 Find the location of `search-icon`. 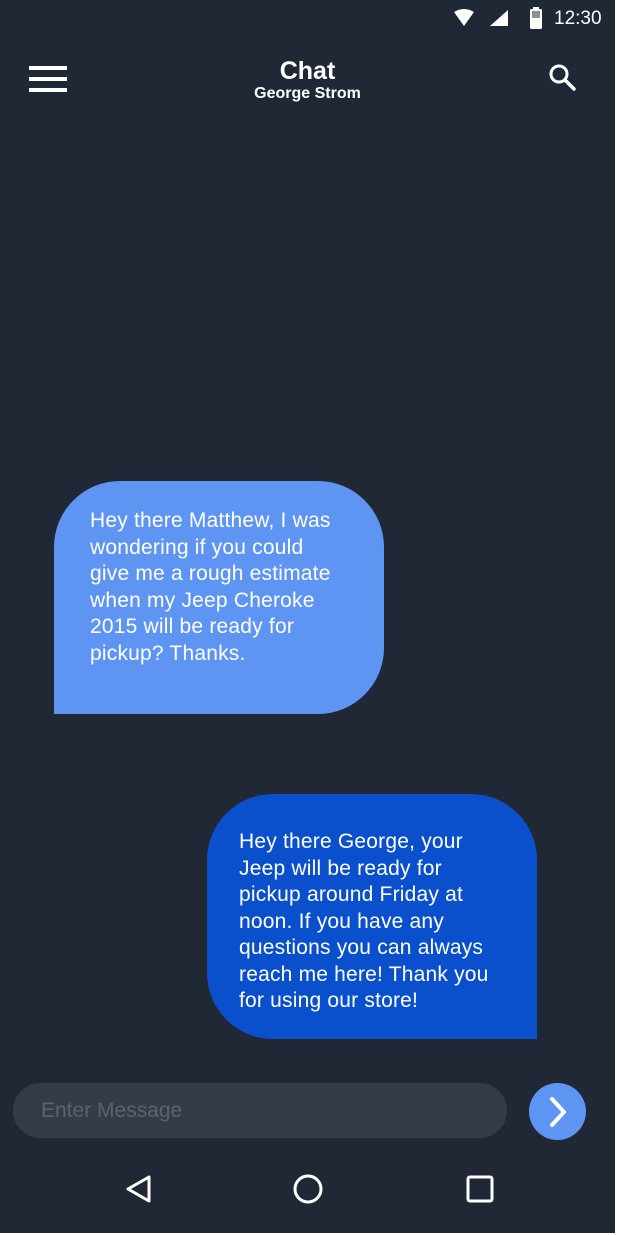

search-icon is located at coordinates (562, 77).